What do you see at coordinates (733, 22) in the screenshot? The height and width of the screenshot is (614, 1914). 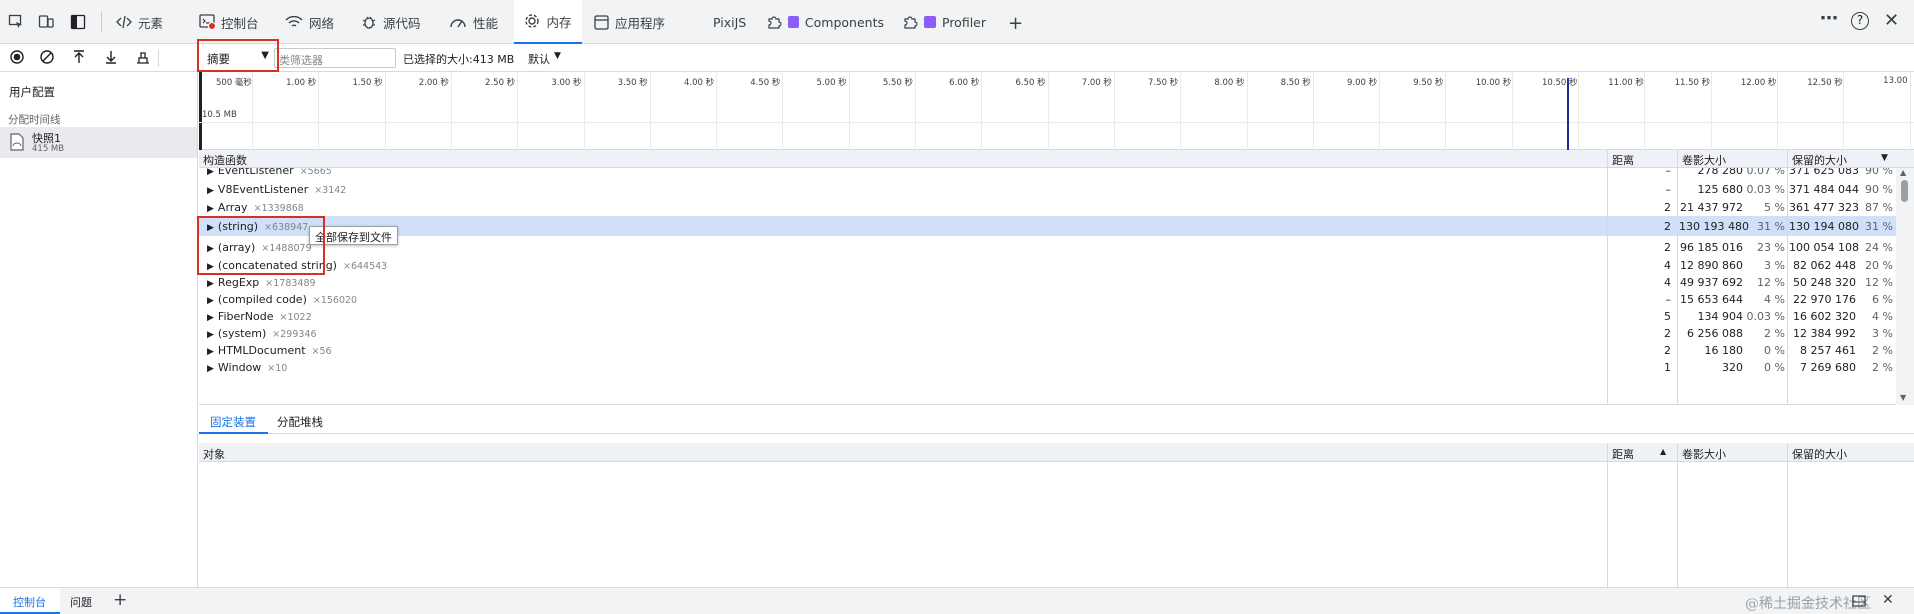 I see `tab-pixijs: PixiJS` at bounding box center [733, 22].